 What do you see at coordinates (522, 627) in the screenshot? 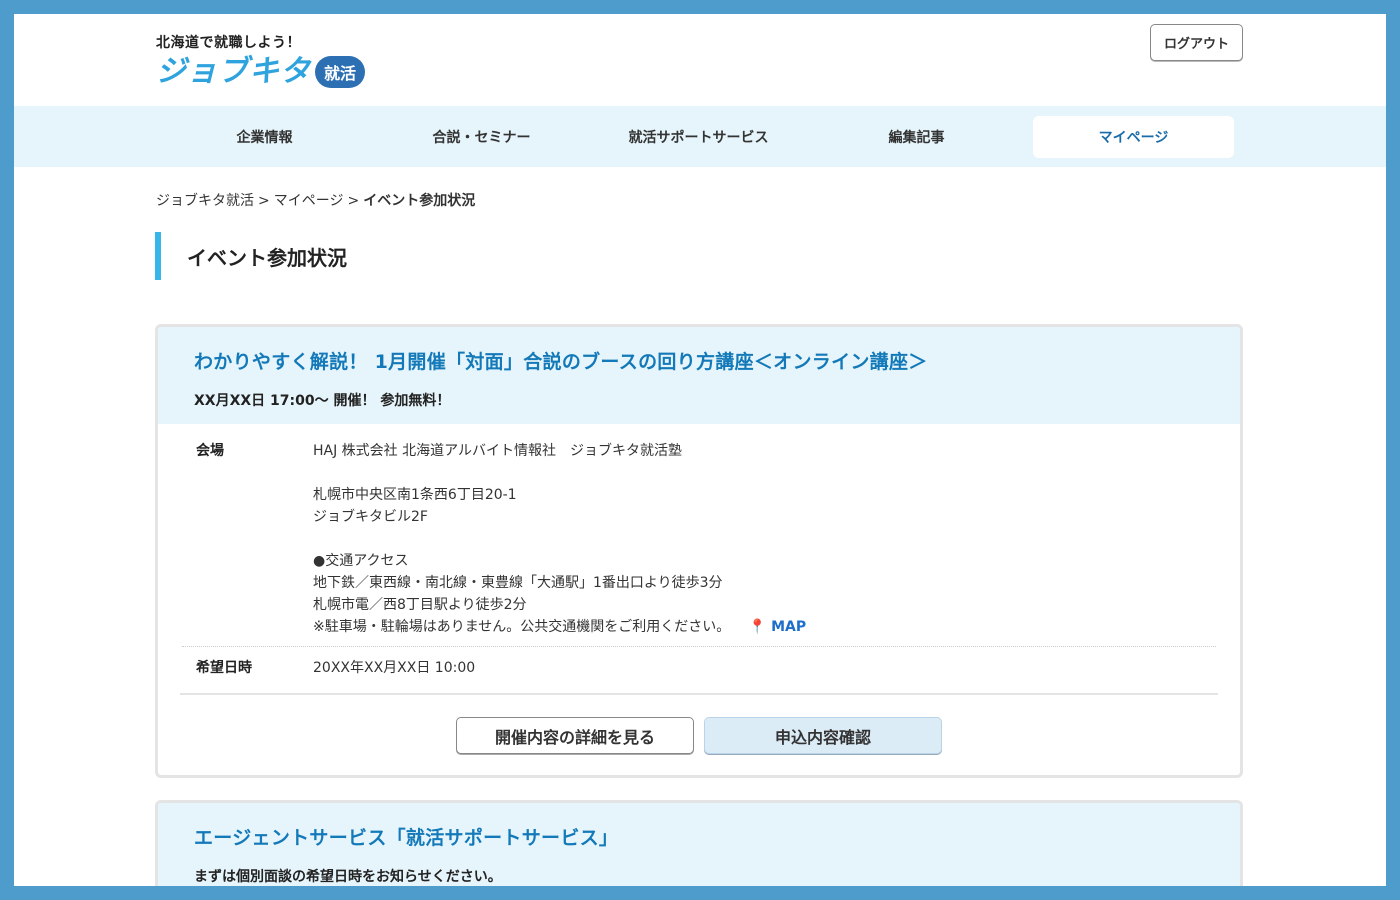
I see `venue-note: ※駐車場・駐輪場はありません。公共交通機関をご利用ください。` at bounding box center [522, 627].